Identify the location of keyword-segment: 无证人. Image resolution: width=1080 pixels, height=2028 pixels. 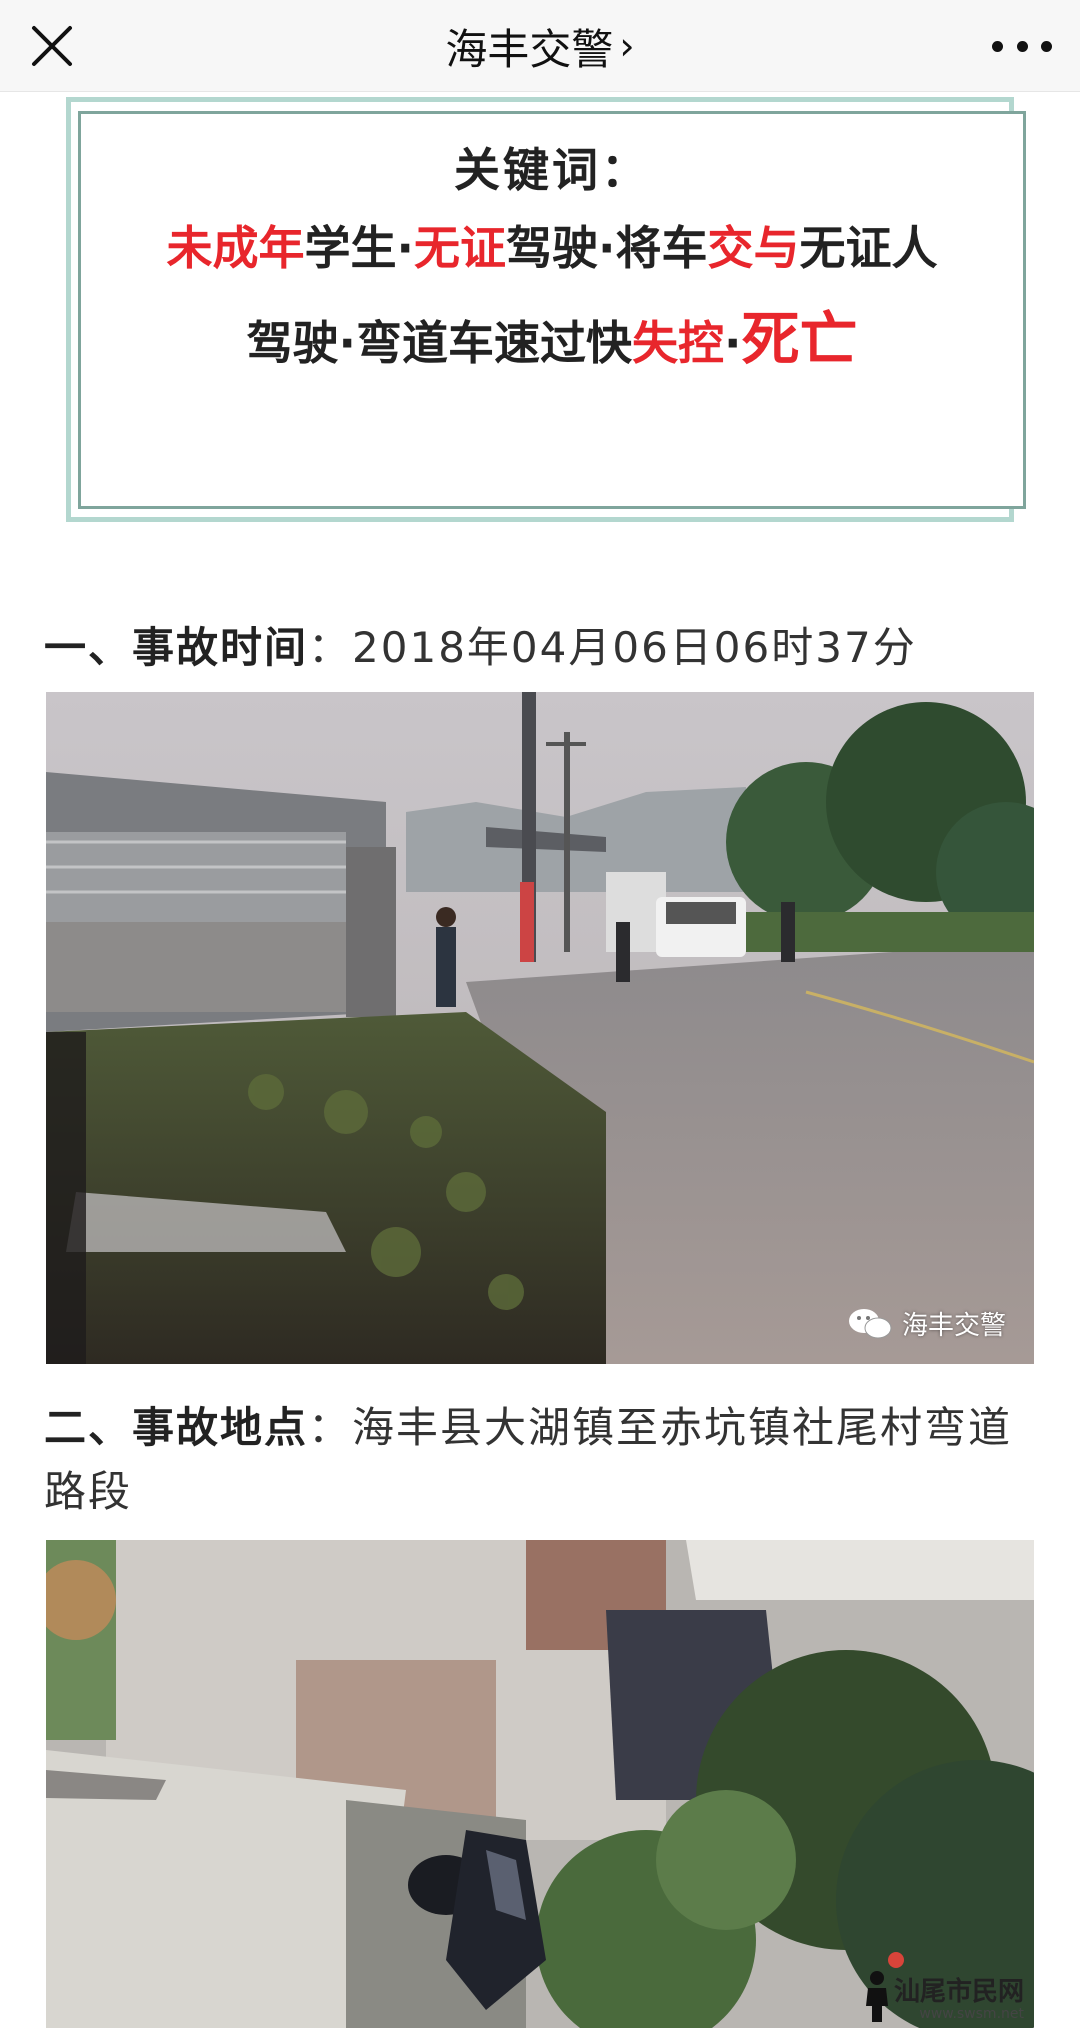
(868, 248).